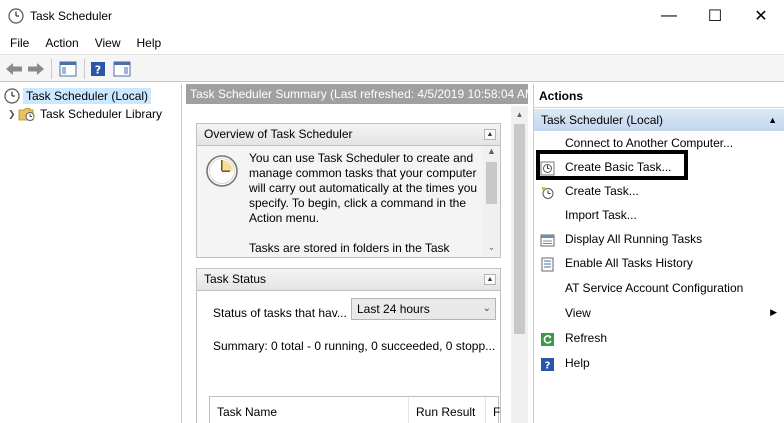  What do you see at coordinates (659, 364) in the screenshot?
I see `action-help: ? Help` at bounding box center [659, 364].